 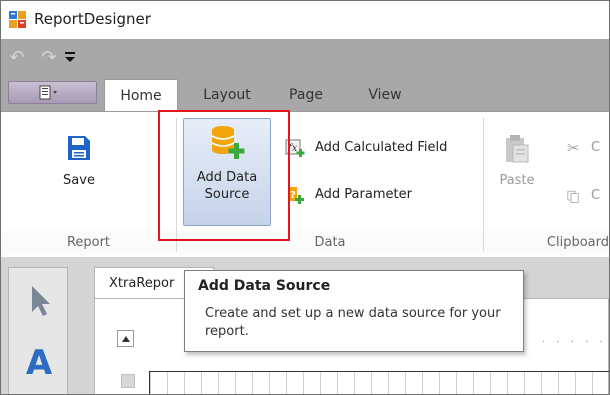 I want to click on add-calculated-field-button: fx Add Calculated Field, so click(x=380, y=148).